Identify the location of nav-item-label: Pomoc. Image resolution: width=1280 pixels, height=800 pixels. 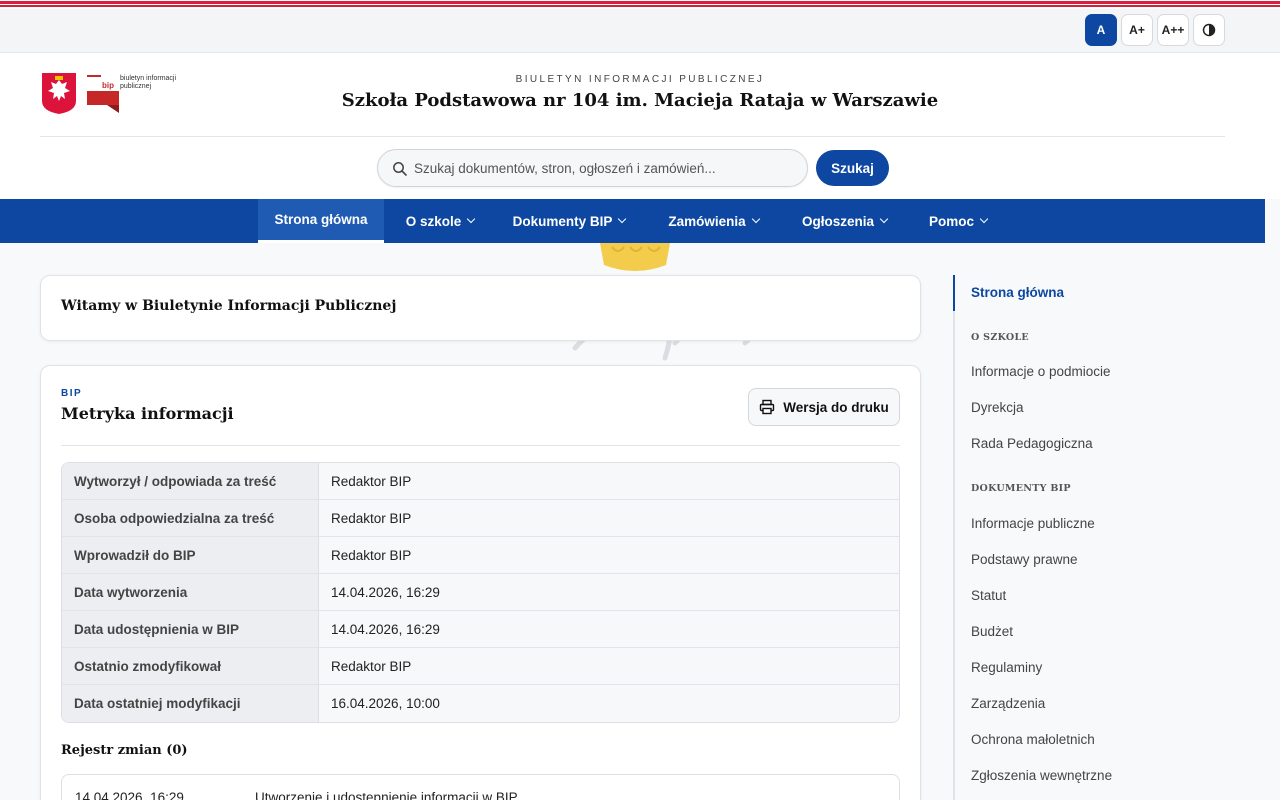
(951, 221).